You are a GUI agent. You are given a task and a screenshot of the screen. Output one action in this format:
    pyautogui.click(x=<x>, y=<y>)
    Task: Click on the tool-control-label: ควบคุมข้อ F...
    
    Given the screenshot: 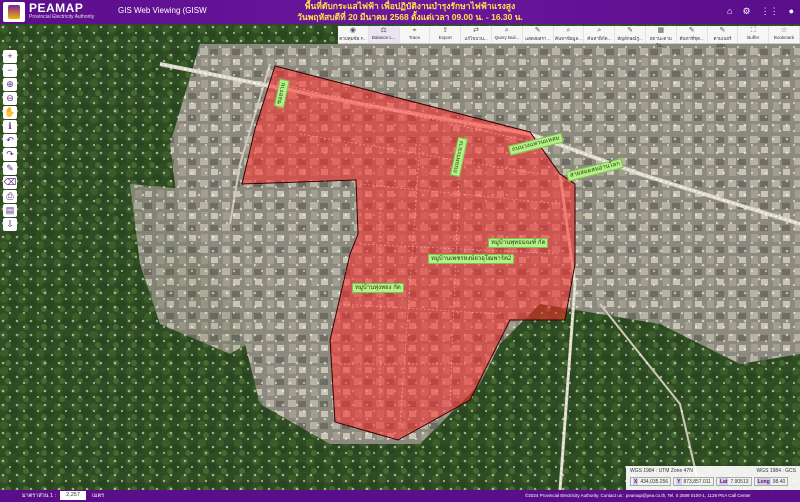 What is the action you would take?
    pyautogui.click(x=353, y=38)
    